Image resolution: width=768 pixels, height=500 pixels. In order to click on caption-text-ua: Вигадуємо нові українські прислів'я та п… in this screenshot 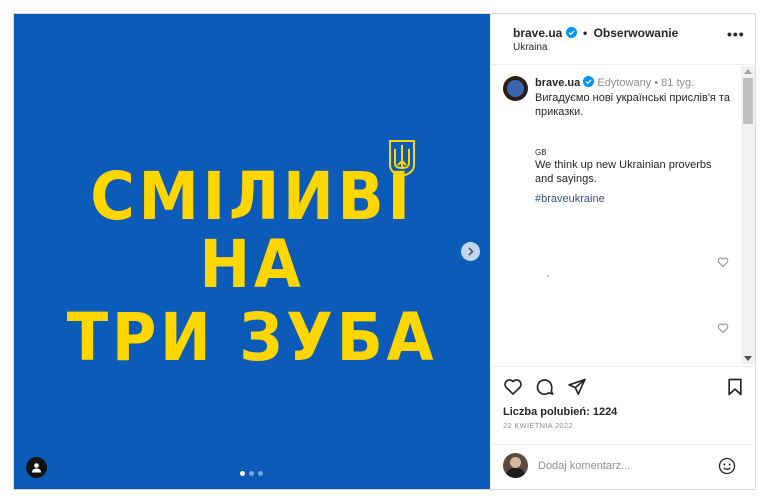, I will do `click(632, 105)`.